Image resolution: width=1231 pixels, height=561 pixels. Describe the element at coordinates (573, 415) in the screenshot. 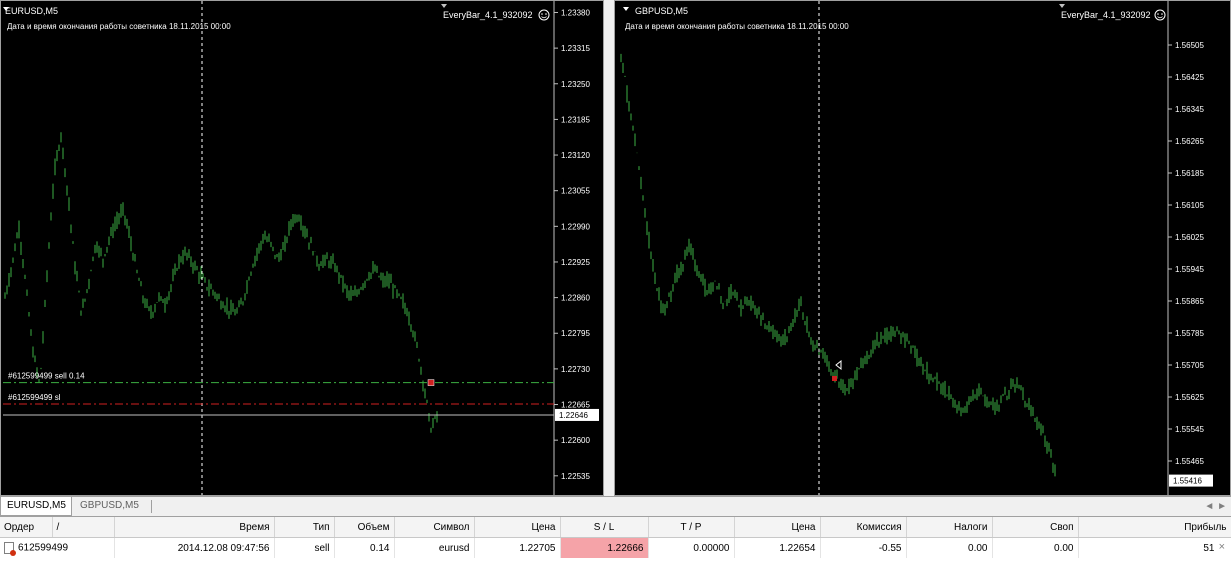

I see `current-price-label: 1.22646` at that location.